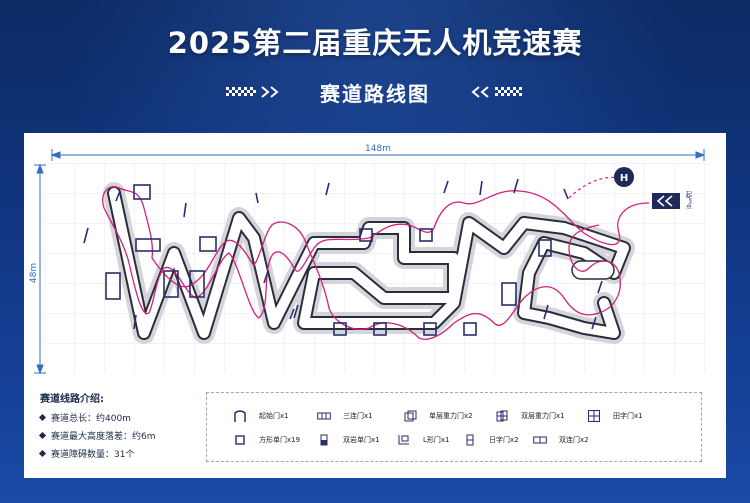 The image size is (750, 503). I want to click on info-item: 赛道最大高度落差：约6m, so click(119, 435).